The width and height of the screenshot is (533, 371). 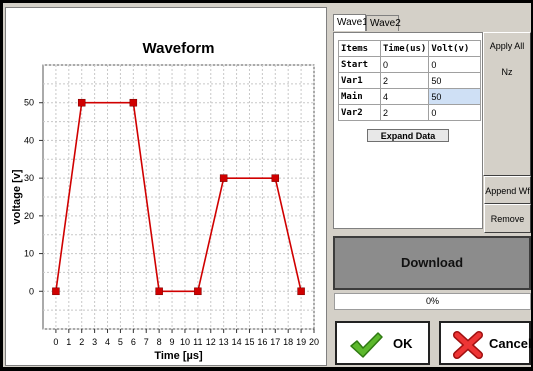 What do you see at coordinates (224, 342) in the screenshot?
I see `x-tick-label: 13` at bounding box center [224, 342].